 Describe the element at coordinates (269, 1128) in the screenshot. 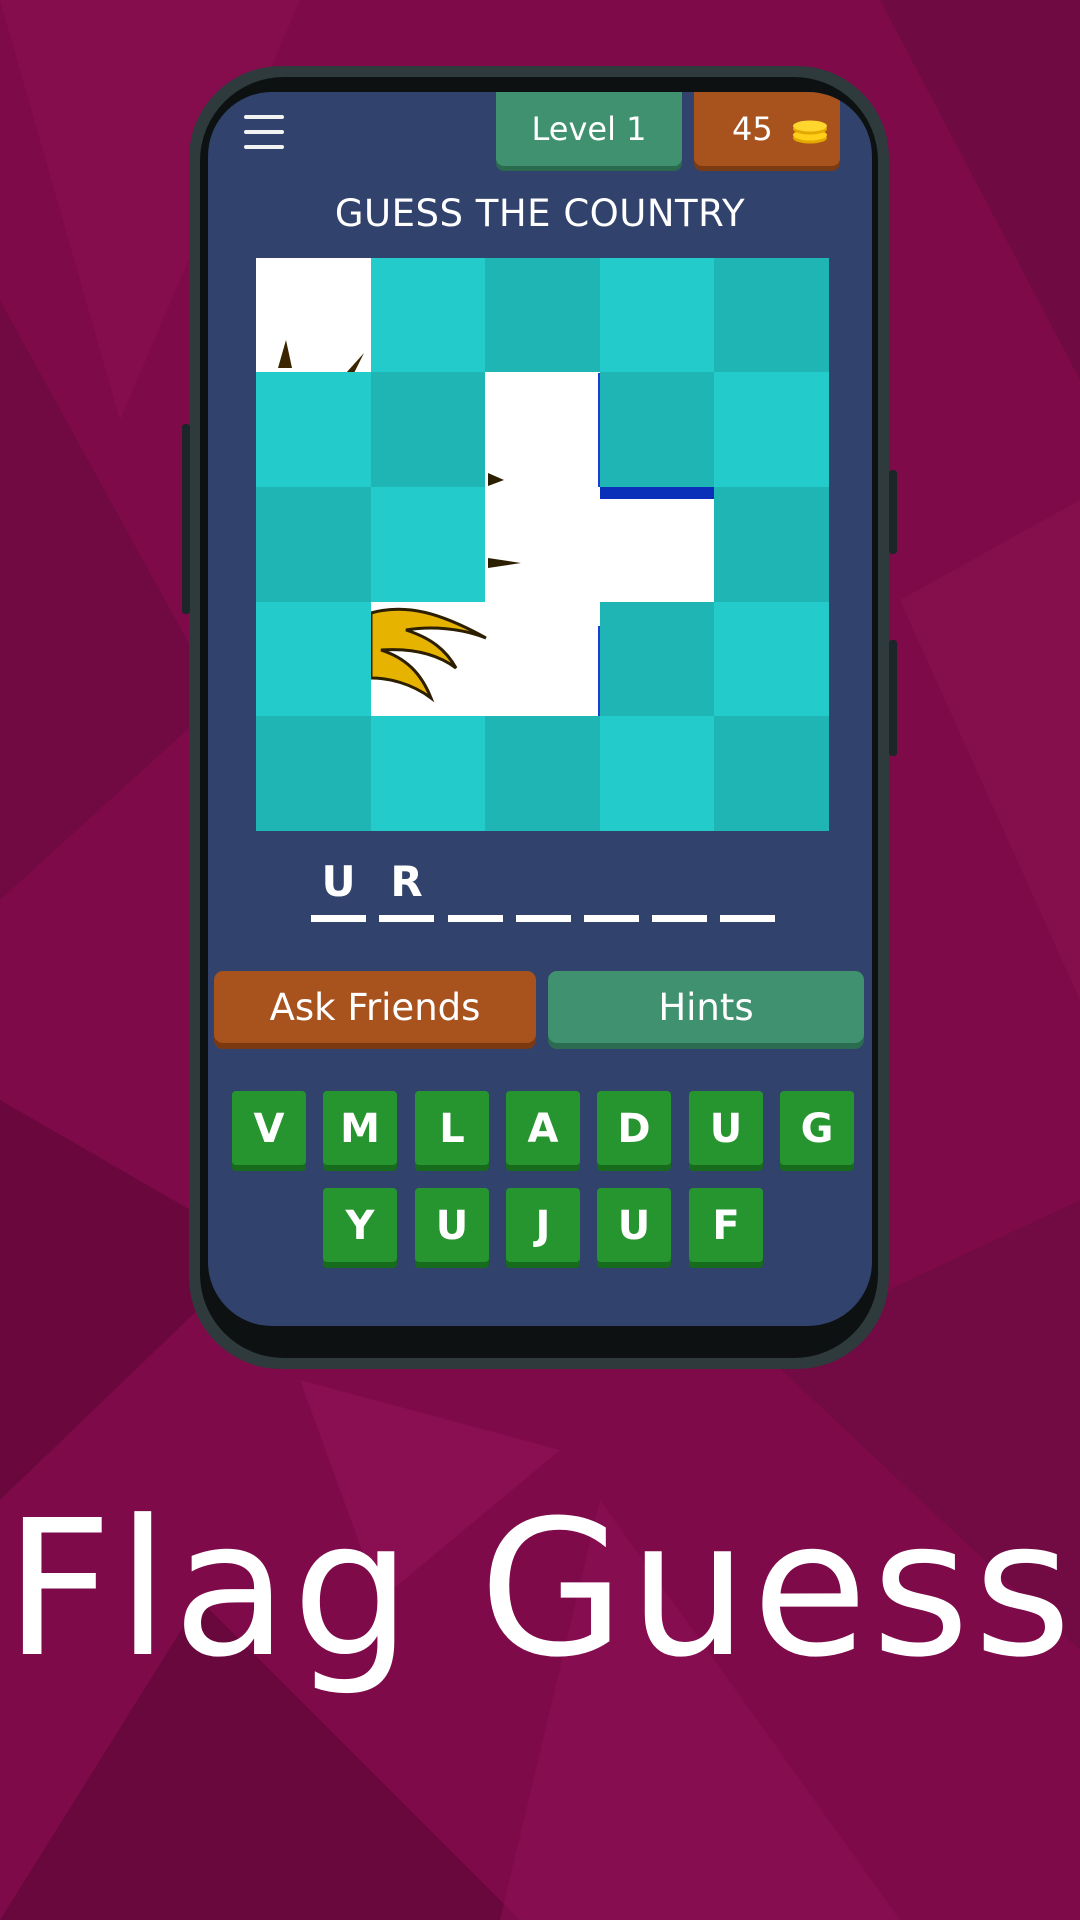

I see `letter-key: V` at that location.